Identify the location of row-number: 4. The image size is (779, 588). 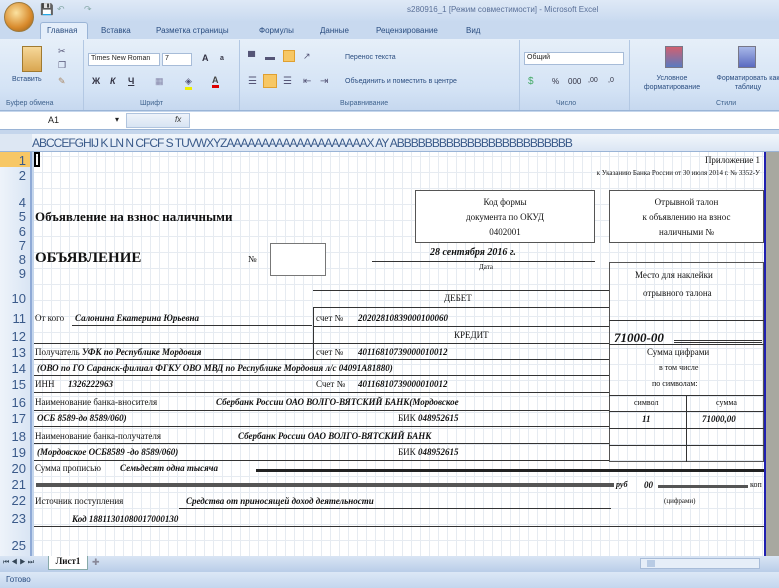
(22, 202).